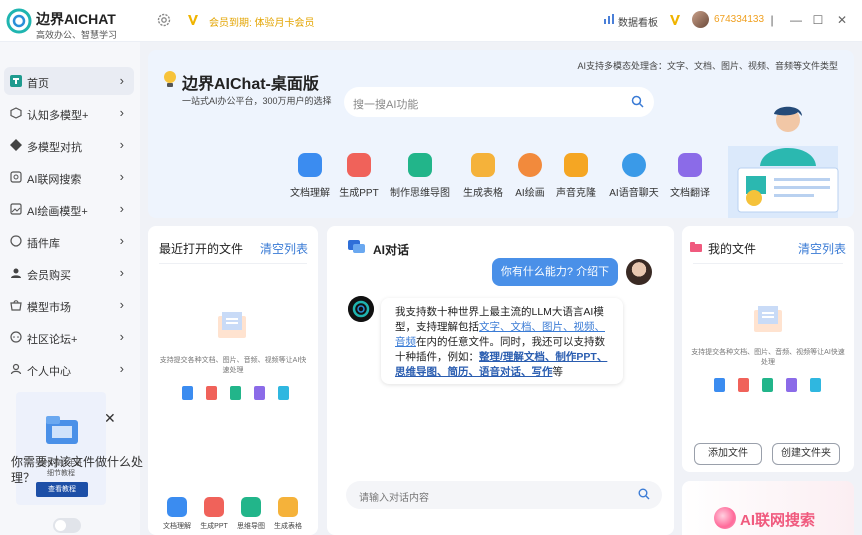 The width and height of the screenshot is (862, 535). Describe the element at coordinates (700, 19) in the screenshot. I see `user-avatar` at that location.